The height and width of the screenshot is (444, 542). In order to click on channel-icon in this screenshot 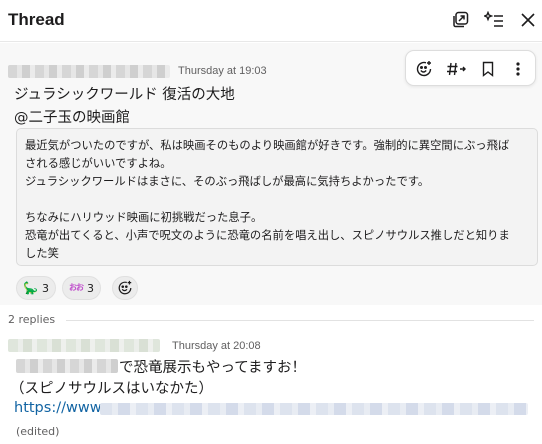, I will do `click(456, 69)`.